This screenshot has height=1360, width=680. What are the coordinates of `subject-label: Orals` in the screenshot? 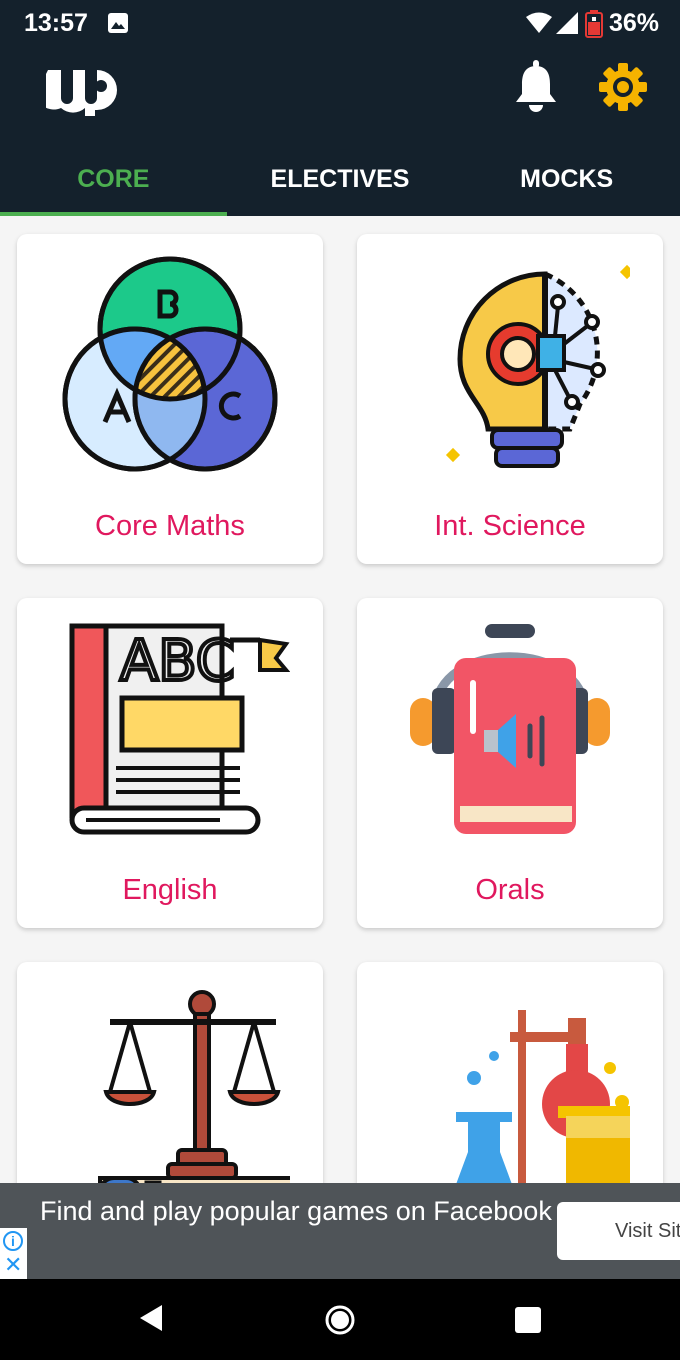 It's located at (510, 890).